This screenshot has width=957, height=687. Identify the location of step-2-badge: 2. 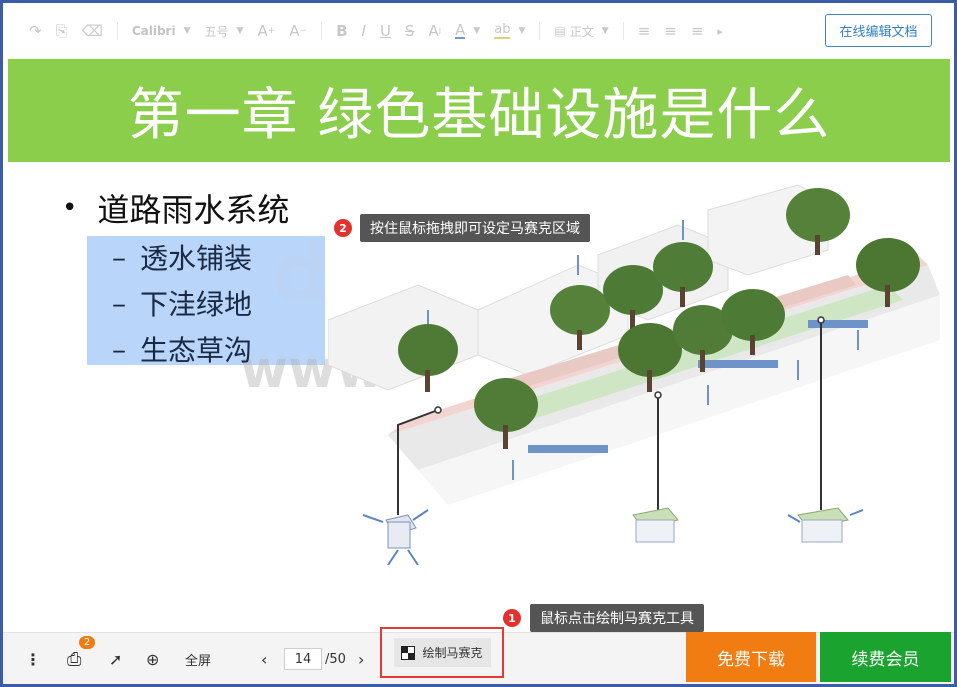
(343, 228).